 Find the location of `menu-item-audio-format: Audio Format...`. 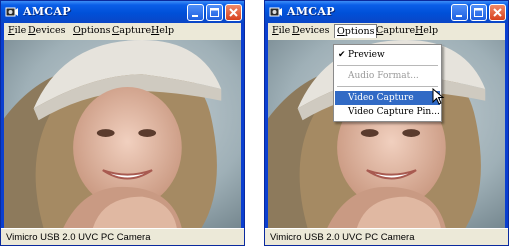

menu-item-audio-format: Audio Format... is located at coordinates (383, 76).